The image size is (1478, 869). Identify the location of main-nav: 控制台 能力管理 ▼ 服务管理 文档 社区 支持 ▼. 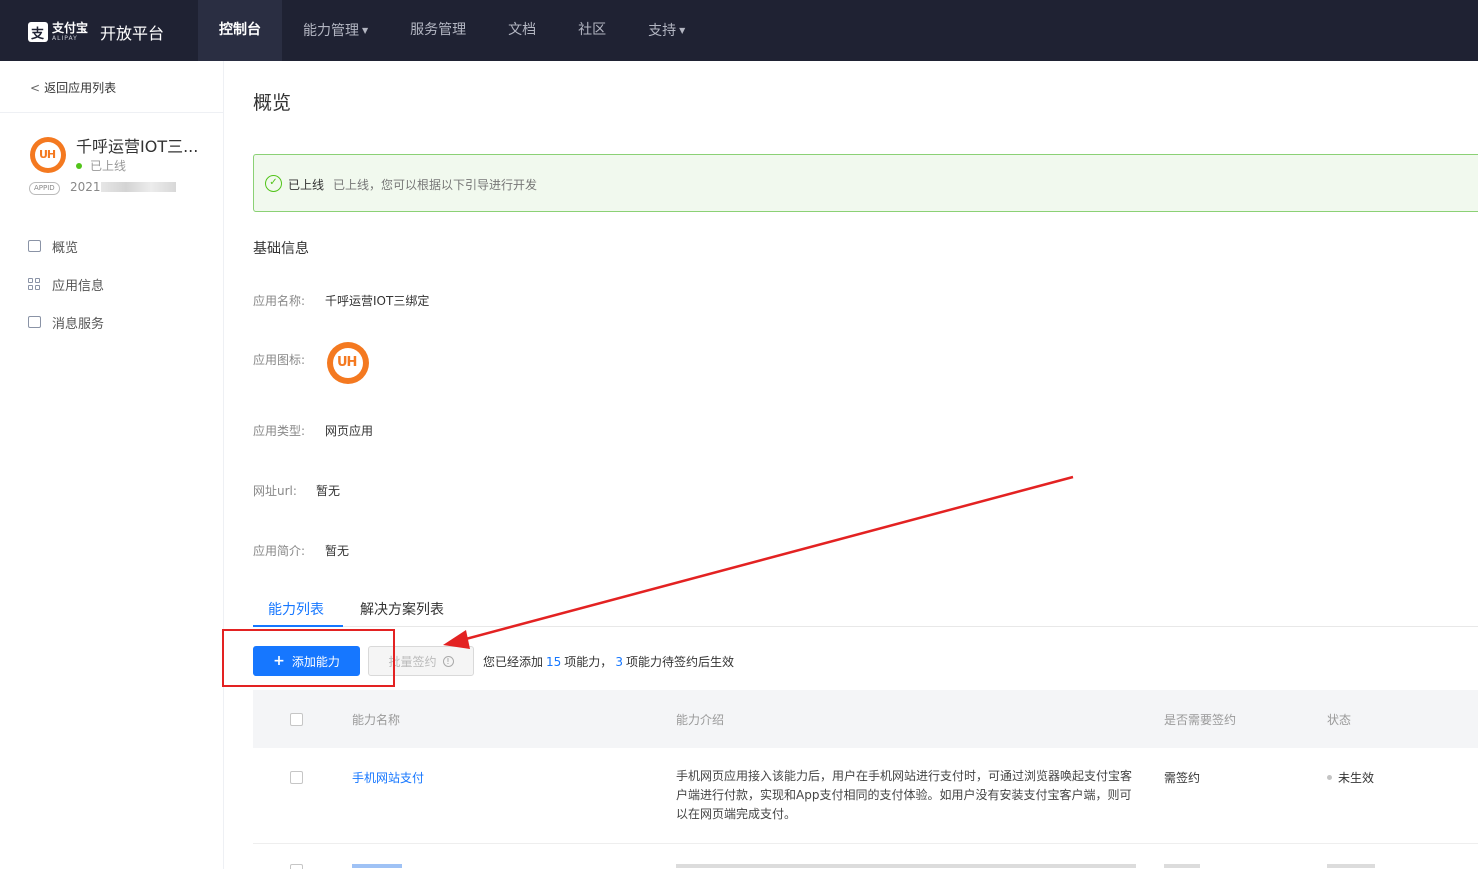
(452, 30).